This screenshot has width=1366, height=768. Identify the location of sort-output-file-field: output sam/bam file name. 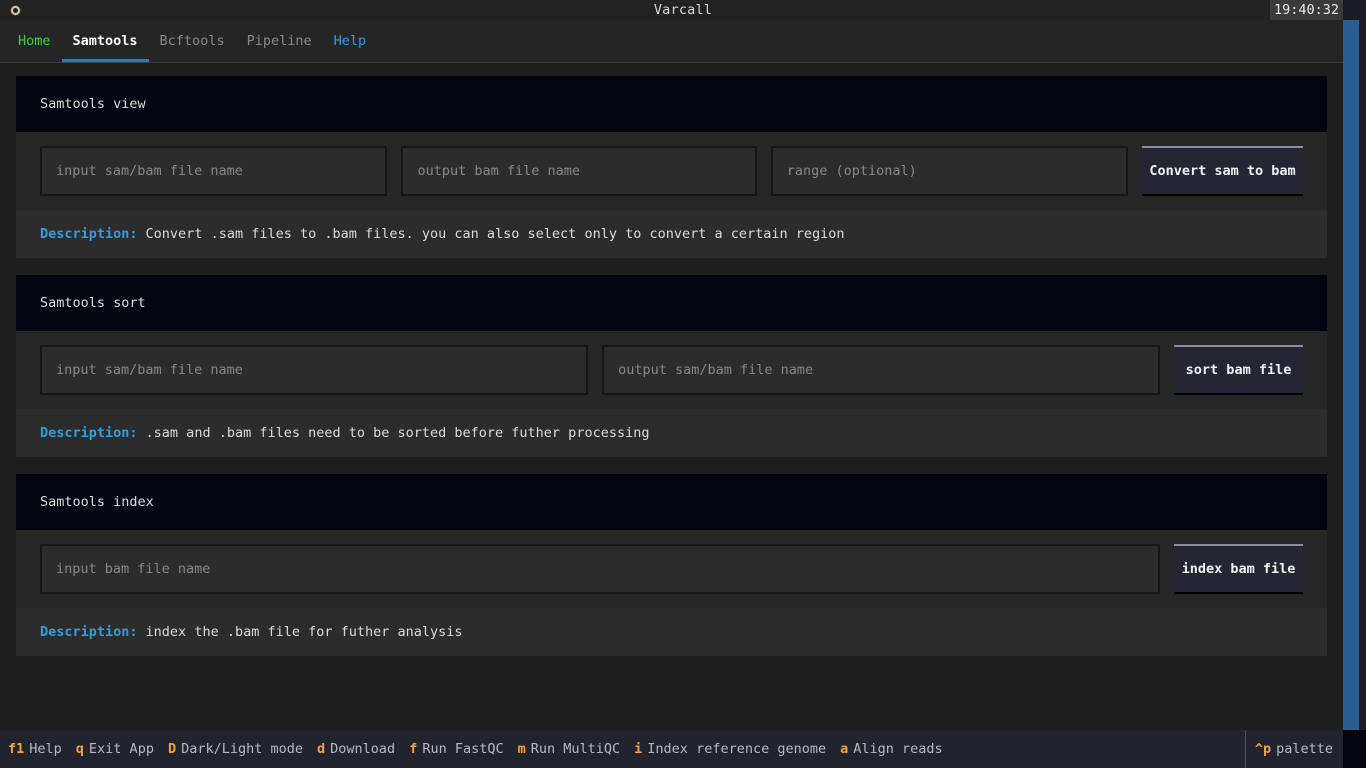
(881, 370).